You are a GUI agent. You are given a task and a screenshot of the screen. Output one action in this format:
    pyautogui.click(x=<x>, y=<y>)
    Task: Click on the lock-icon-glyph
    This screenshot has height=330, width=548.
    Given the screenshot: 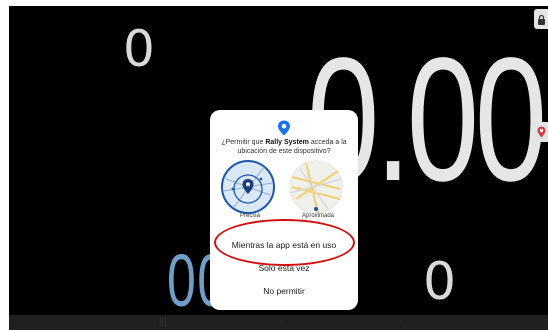 What is the action you would take?
    pyautogui.click(x=541, y=19)
    